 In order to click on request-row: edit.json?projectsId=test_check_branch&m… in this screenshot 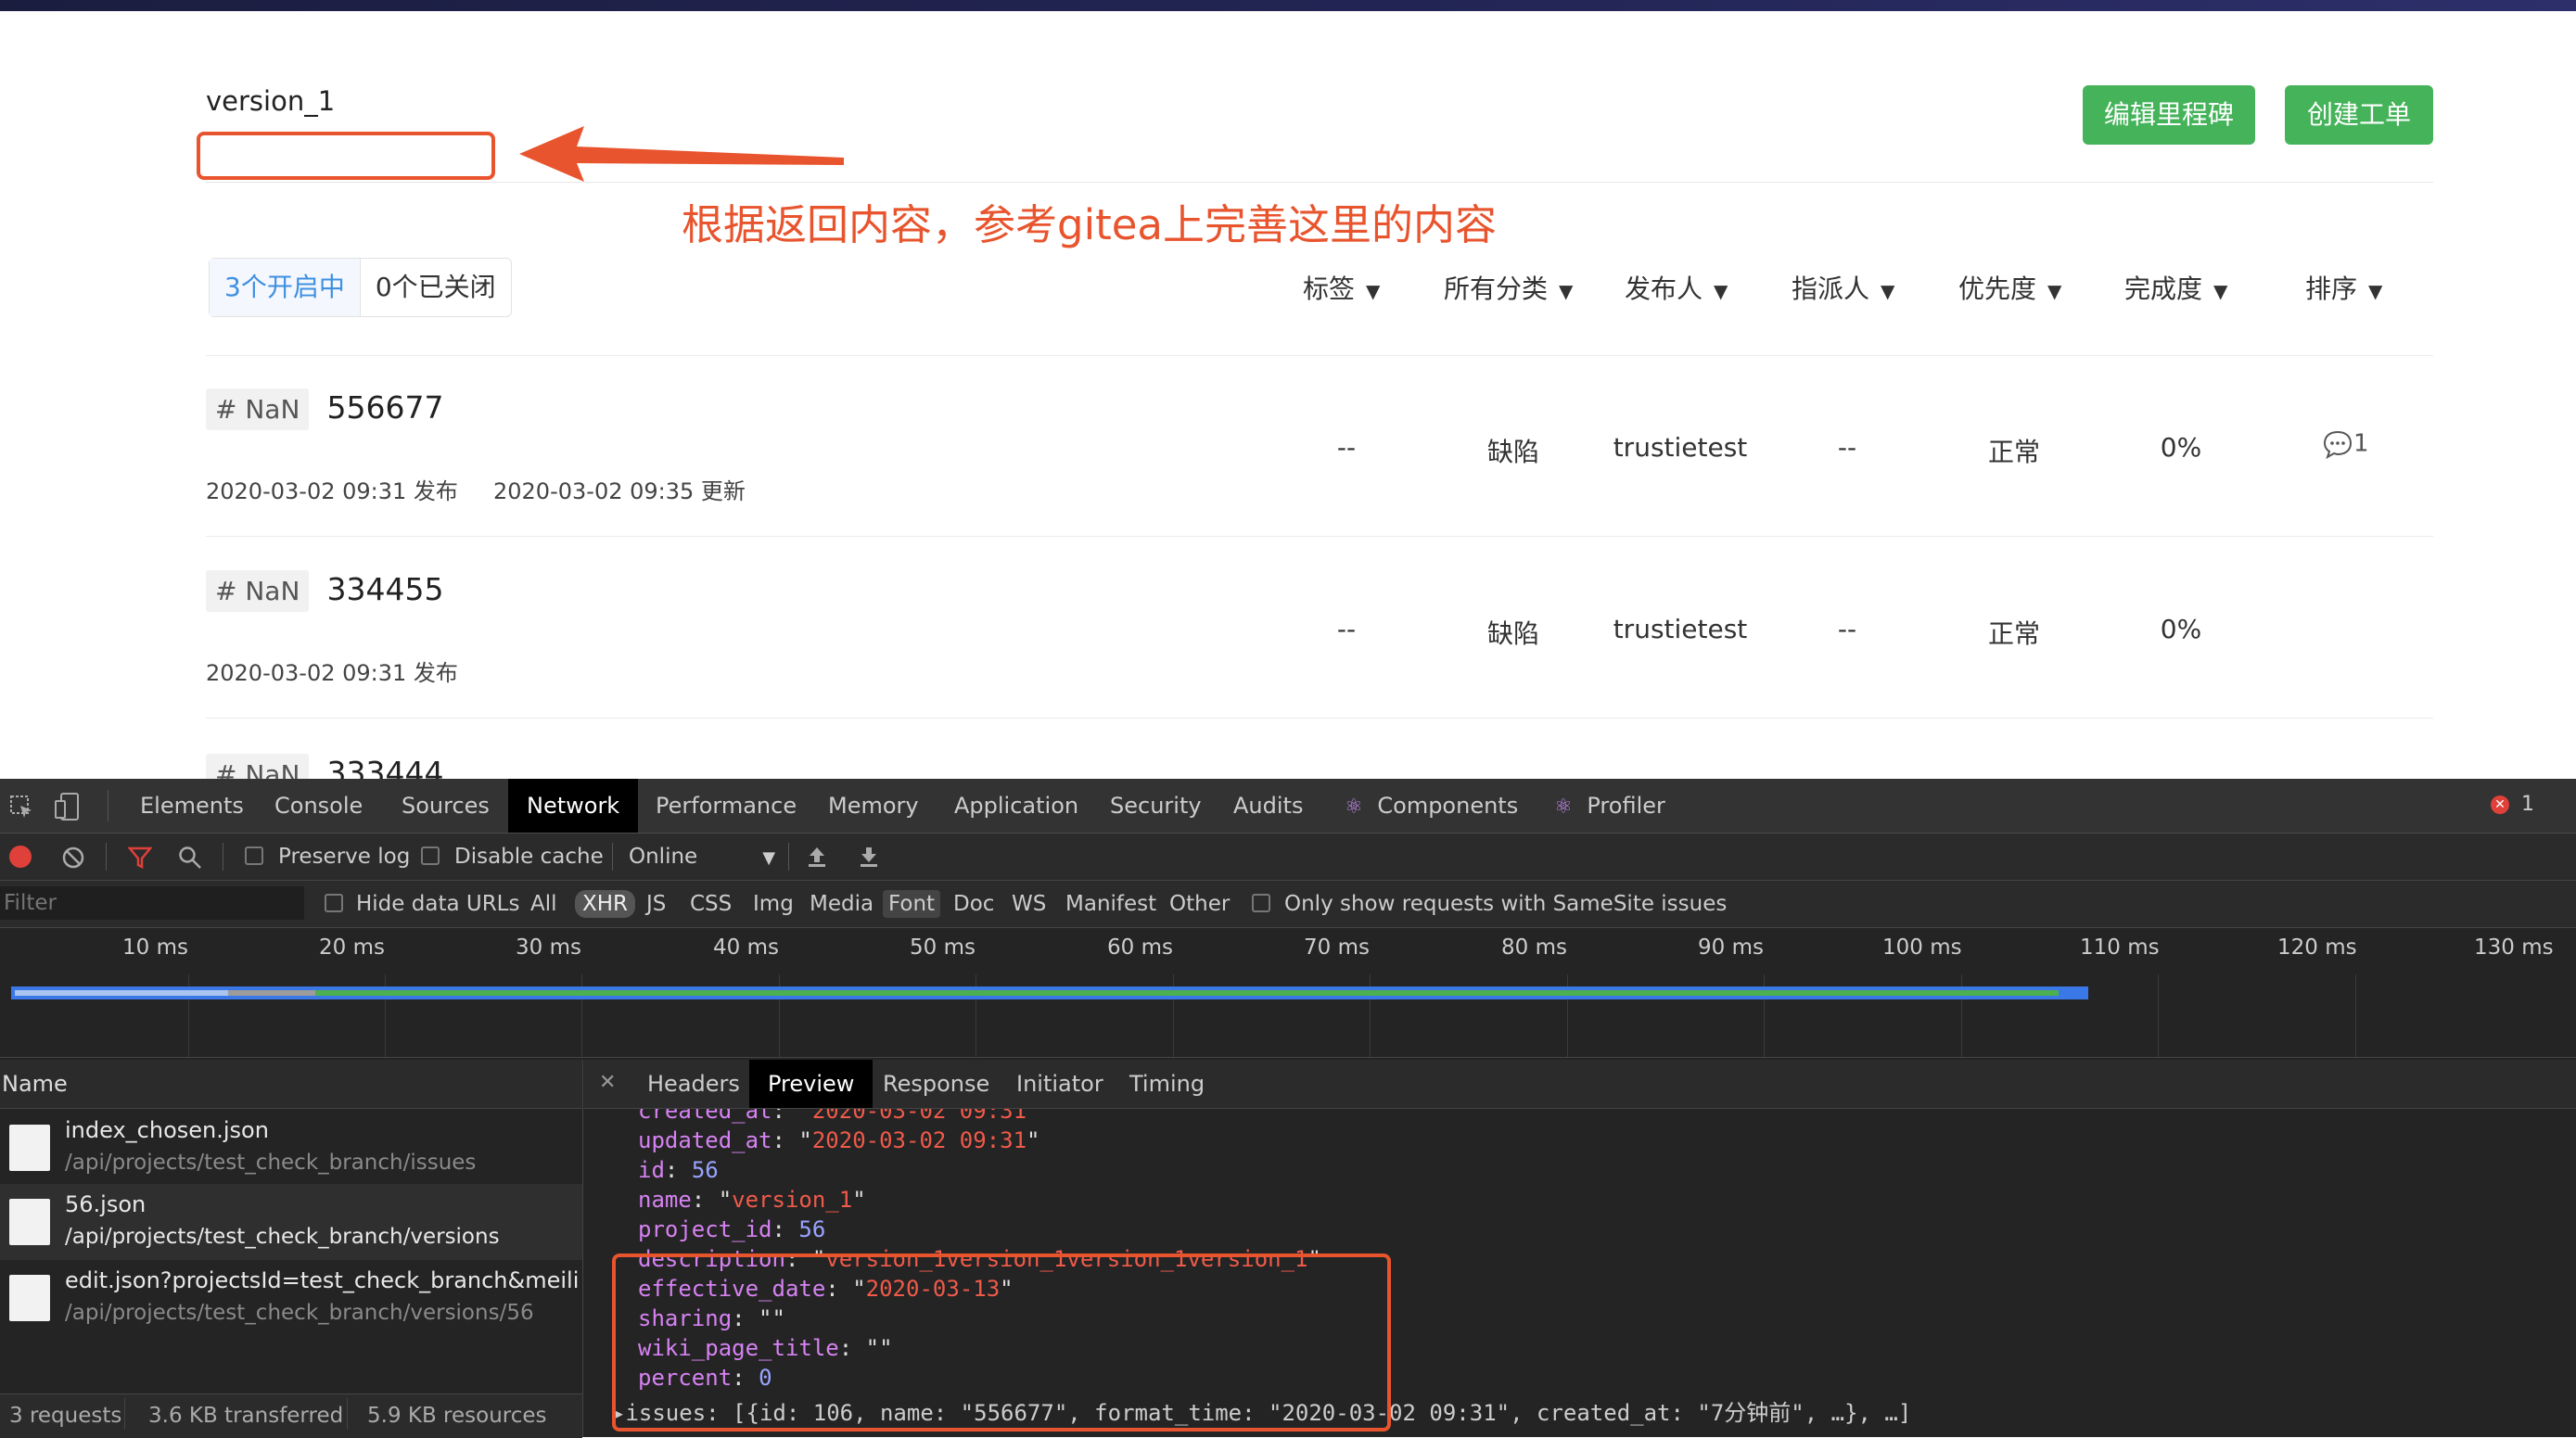, I will do `click(291, 1298)`.